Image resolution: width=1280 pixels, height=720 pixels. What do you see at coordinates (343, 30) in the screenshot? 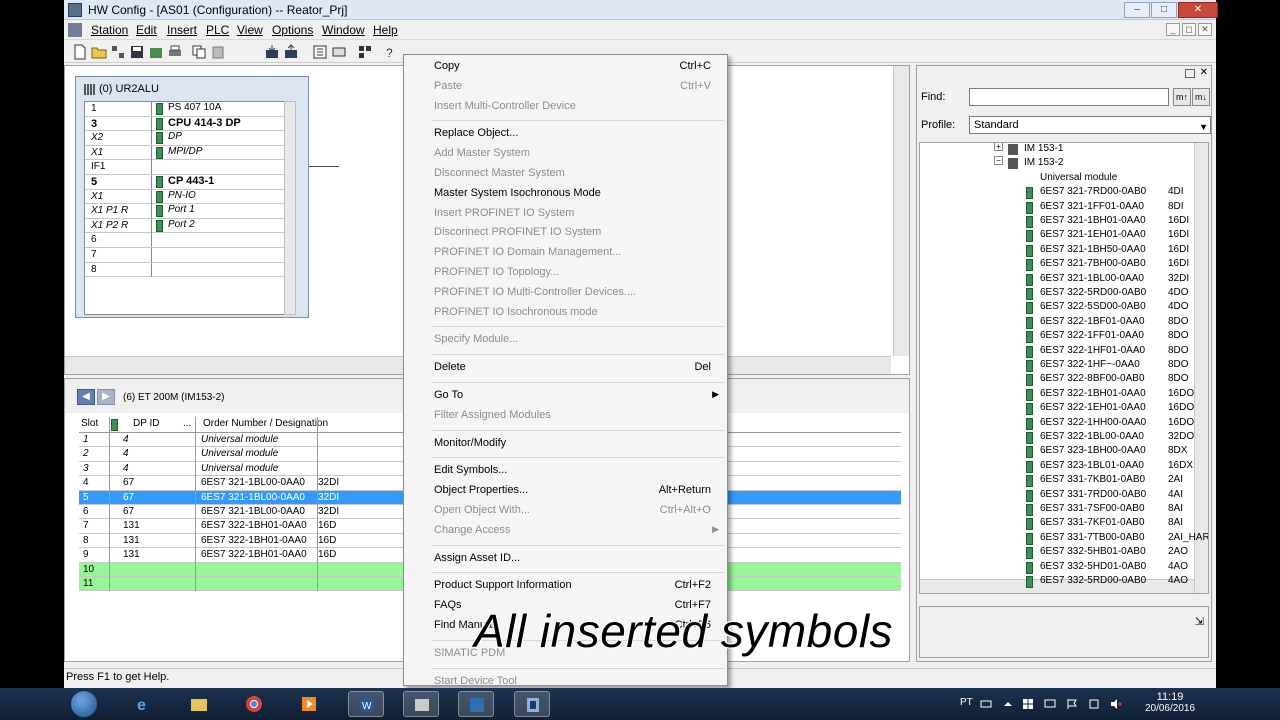
I see `menu-window: Window` at bounding box center [343, 30].